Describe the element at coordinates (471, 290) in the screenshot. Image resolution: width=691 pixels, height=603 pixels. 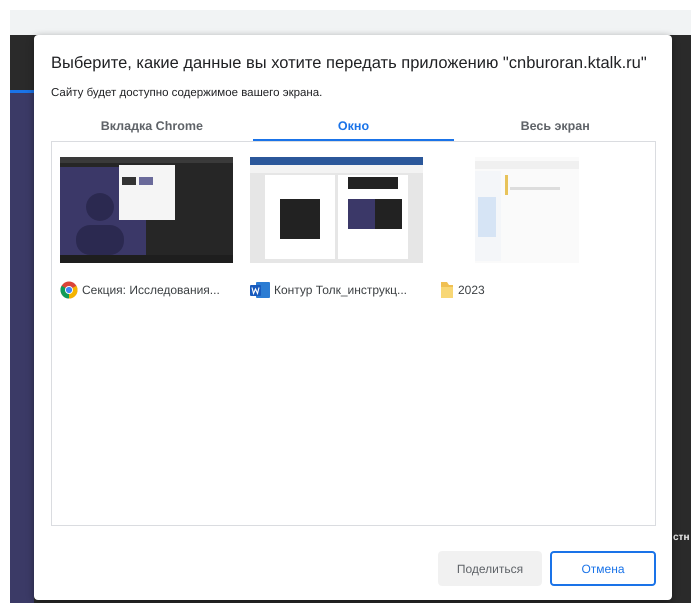
I see `window-title: 2023` at that location.